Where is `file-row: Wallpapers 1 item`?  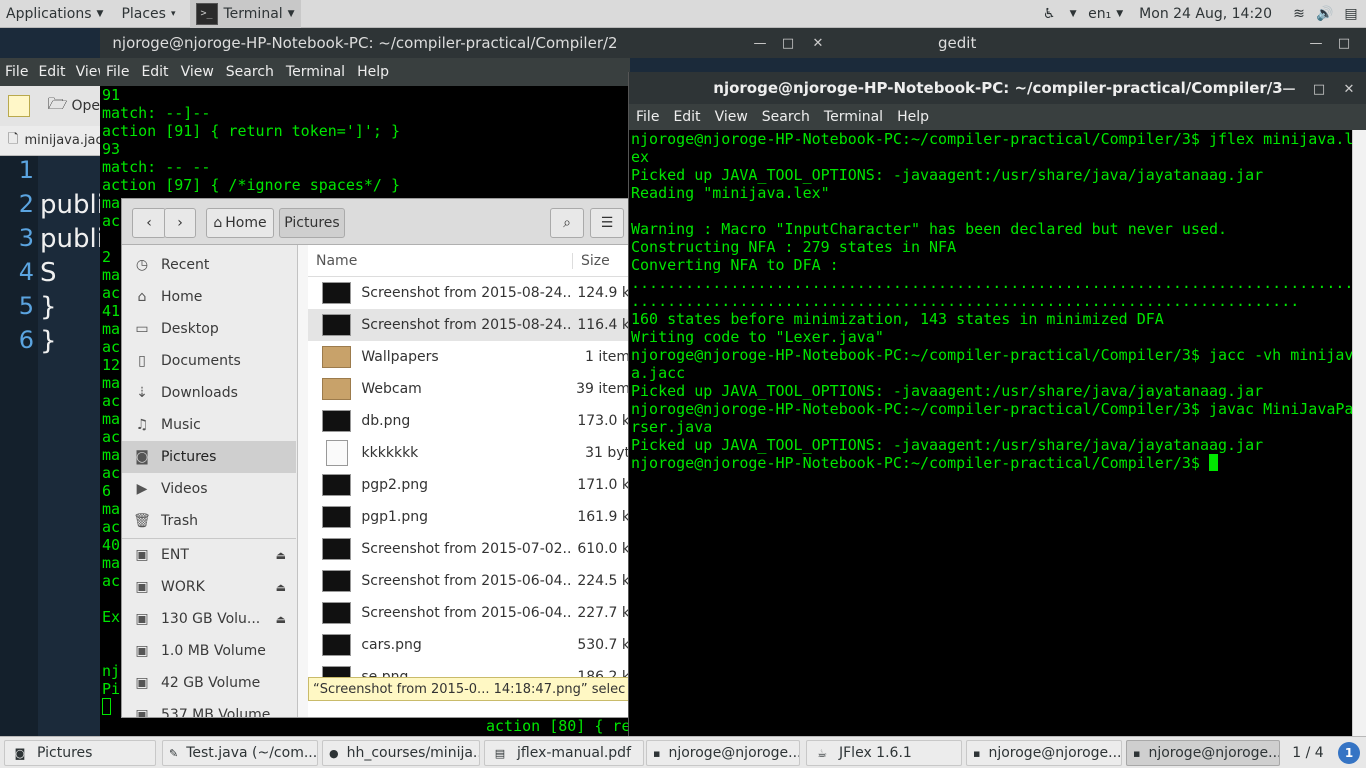 file-row: Wallpapers 1 item is located at coordinates (468, 357).